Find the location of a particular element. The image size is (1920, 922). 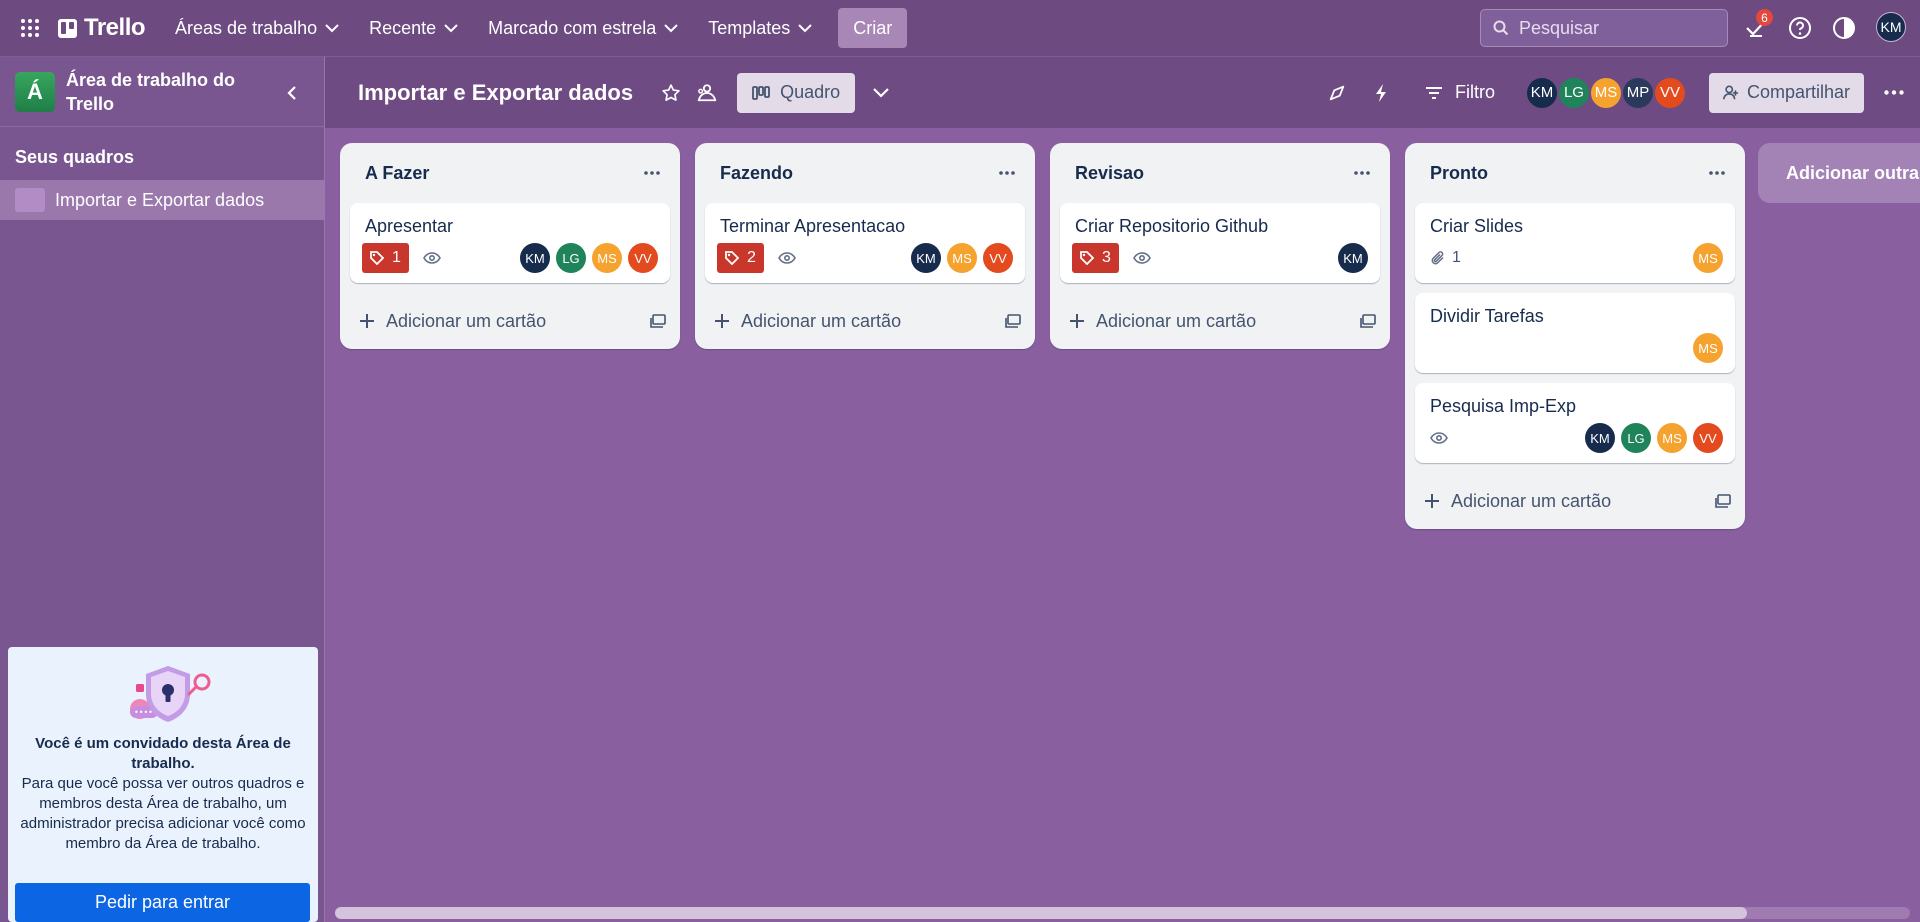

star-icon is located at coordinates (671, 93).